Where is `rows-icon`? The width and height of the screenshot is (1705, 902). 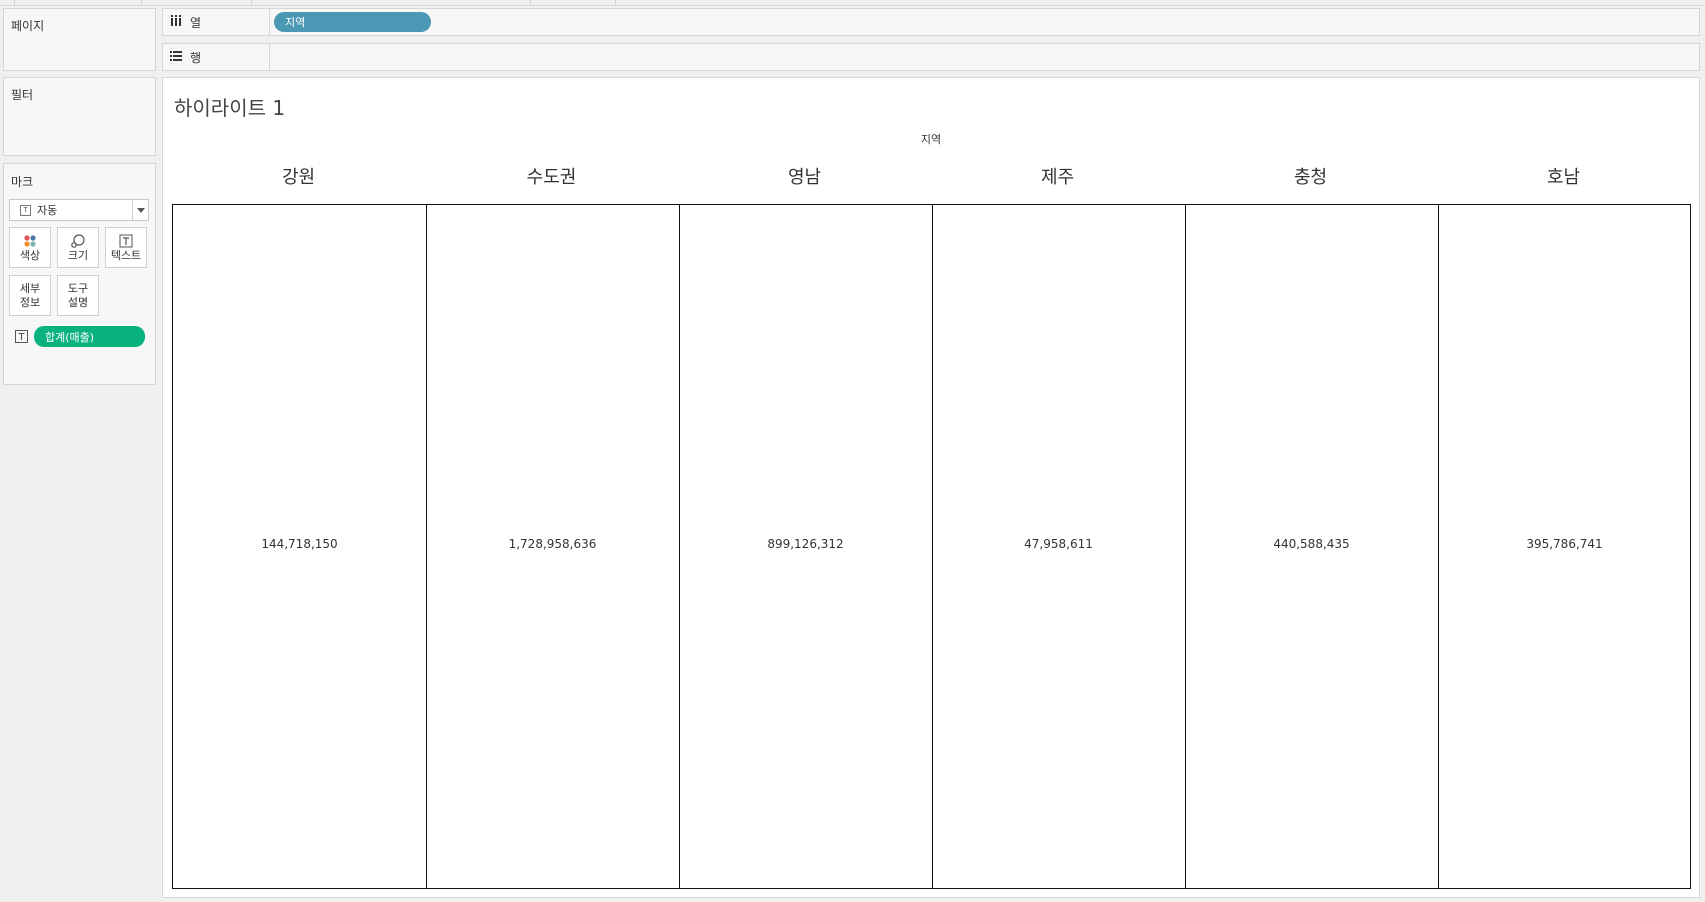 rows-icon is located at coordinates (176, 57).